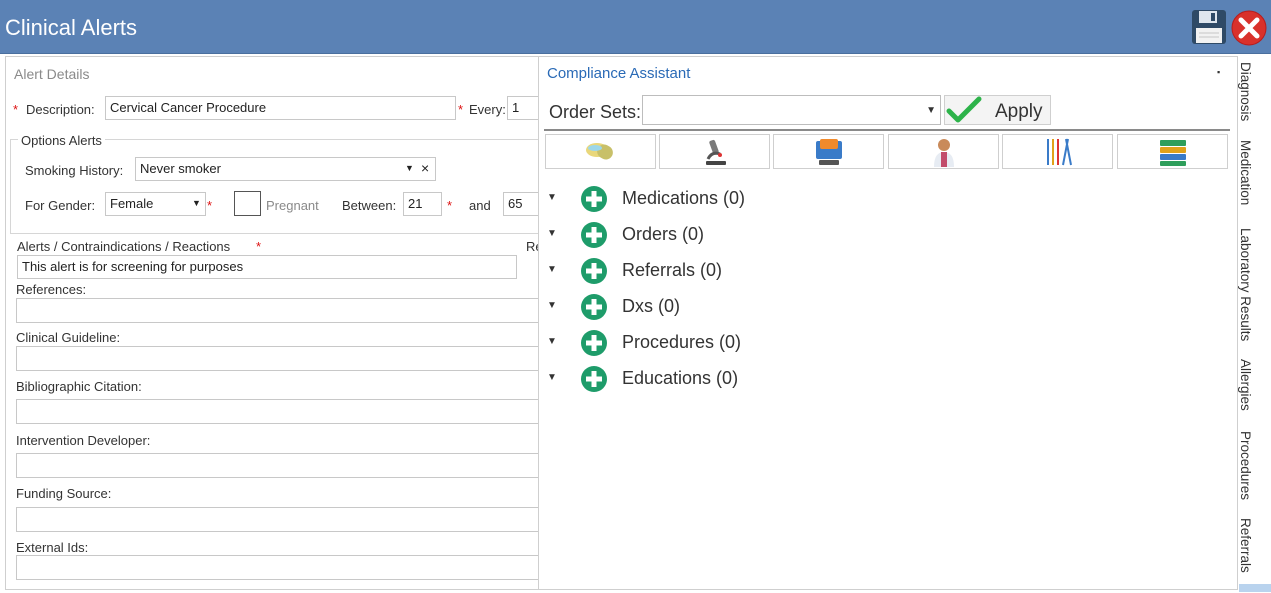 This screenshot has height=593, width=1271. What do you see at coordinates (964, 109) in the screenshot?
I see `checkmark-icon` at bounding box center [964, 109].